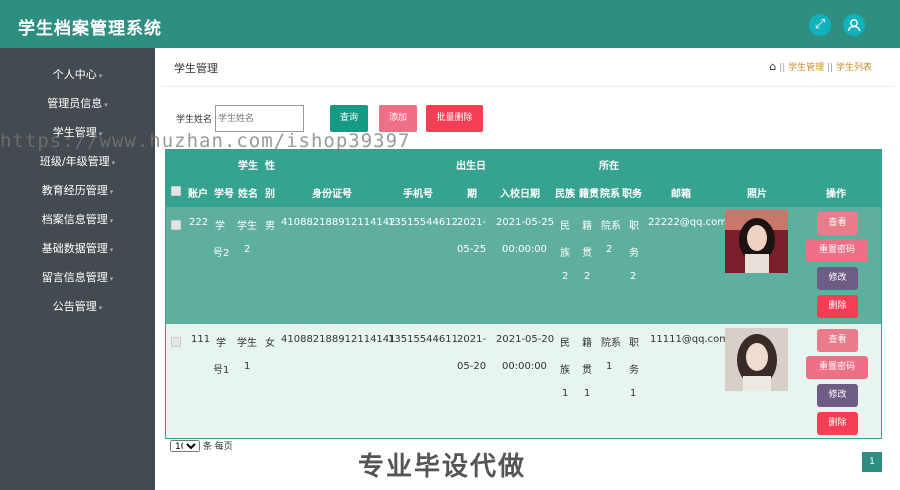 This screenshot has width=900, height=490. I want to click on sidebar-item-label: 个人中心, so click(74, 74).